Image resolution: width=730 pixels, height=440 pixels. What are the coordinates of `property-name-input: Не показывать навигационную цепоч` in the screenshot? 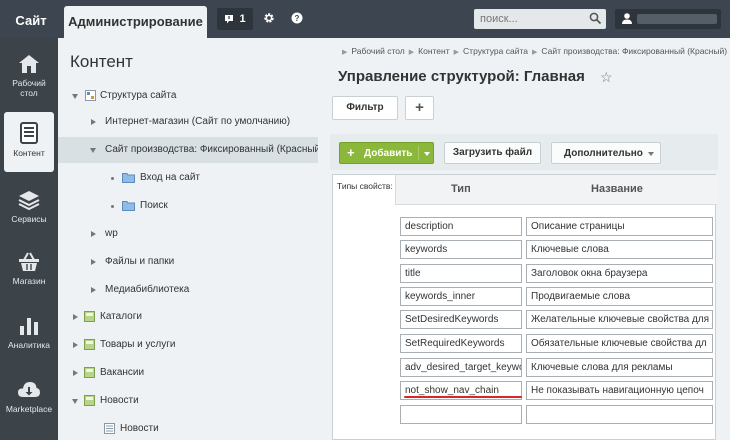 It's located at (619, 390).